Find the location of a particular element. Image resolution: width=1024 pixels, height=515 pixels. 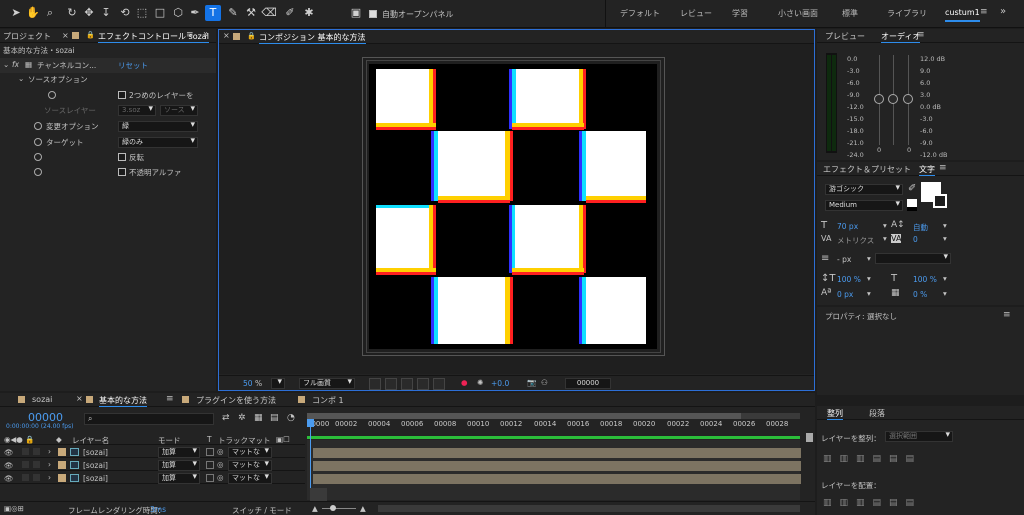

tracking-value: 0 is located at coordinates (915, 239).